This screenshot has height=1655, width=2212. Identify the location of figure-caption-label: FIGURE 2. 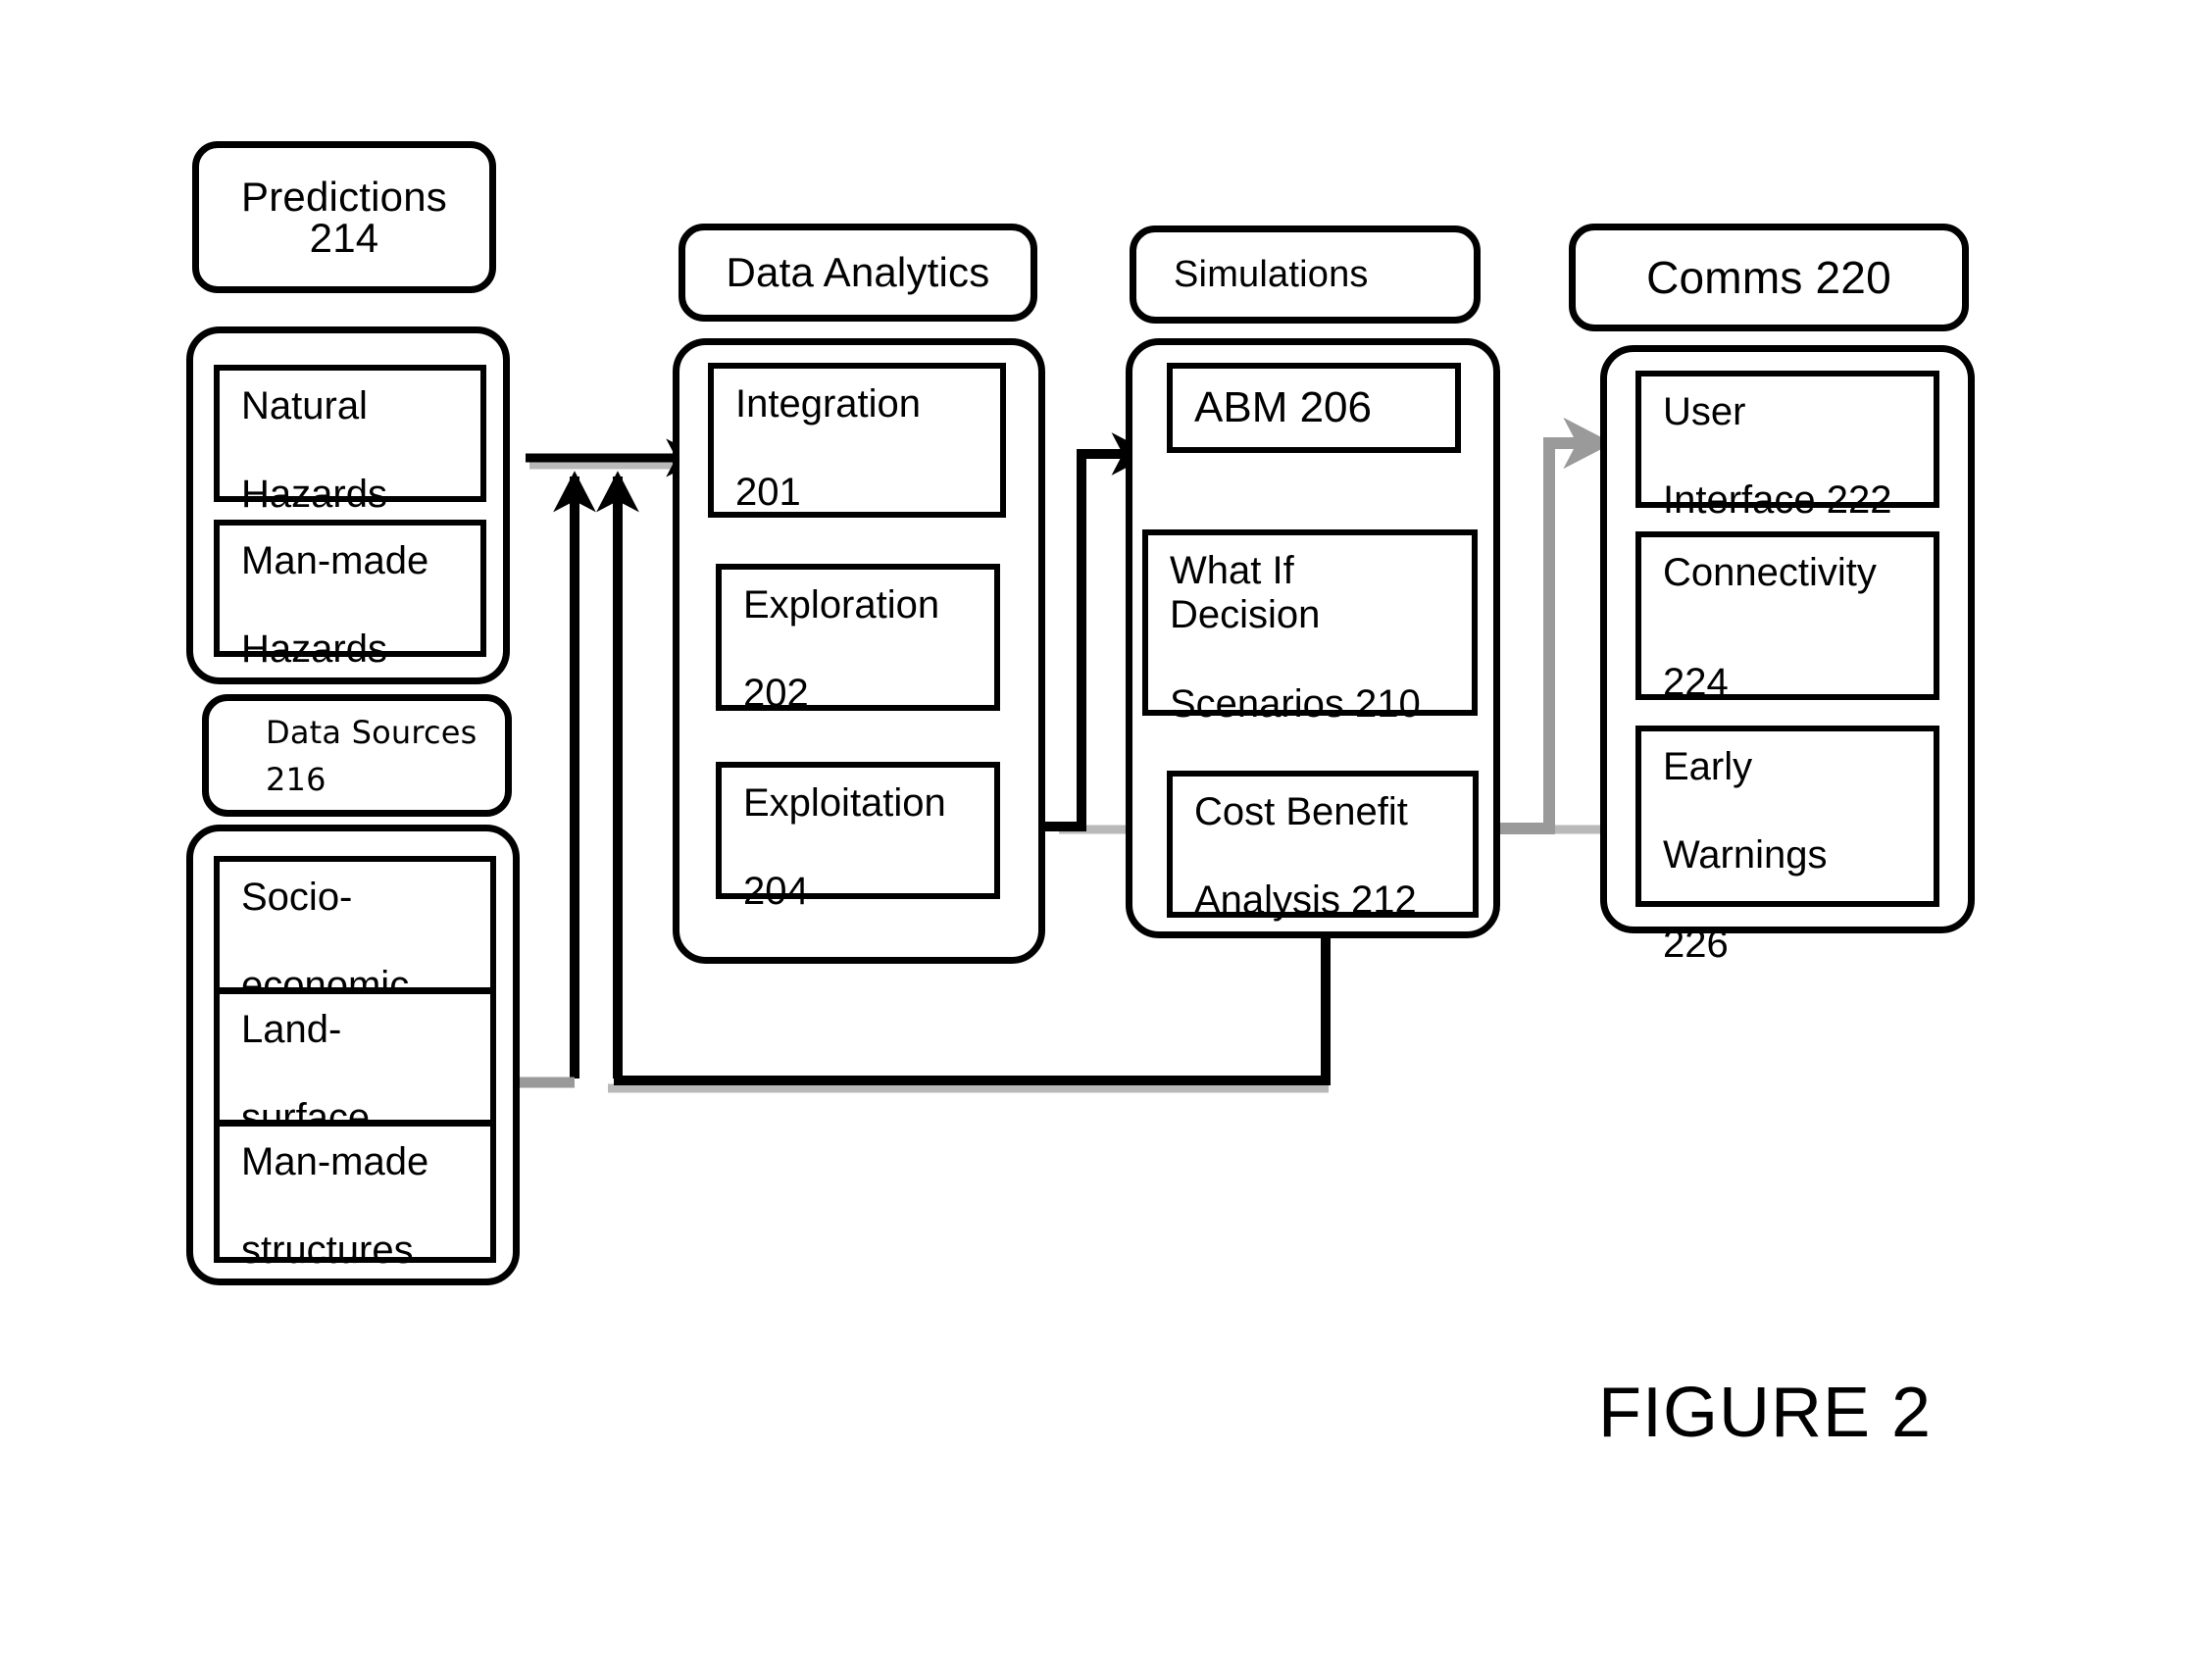
(1765, 1413).